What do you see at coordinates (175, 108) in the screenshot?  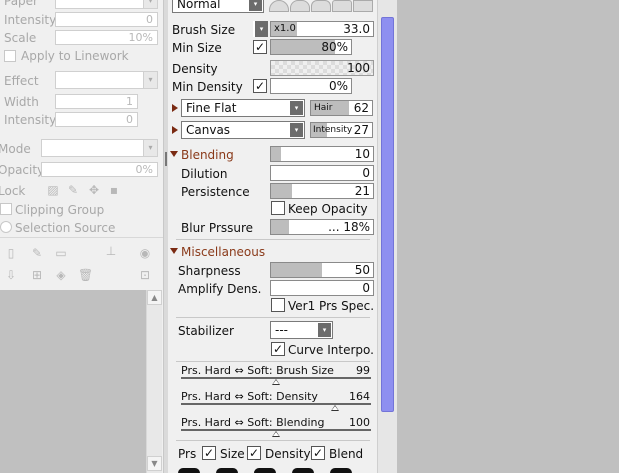 I see `expand-shape-icon` at bounding box center [175, 108].